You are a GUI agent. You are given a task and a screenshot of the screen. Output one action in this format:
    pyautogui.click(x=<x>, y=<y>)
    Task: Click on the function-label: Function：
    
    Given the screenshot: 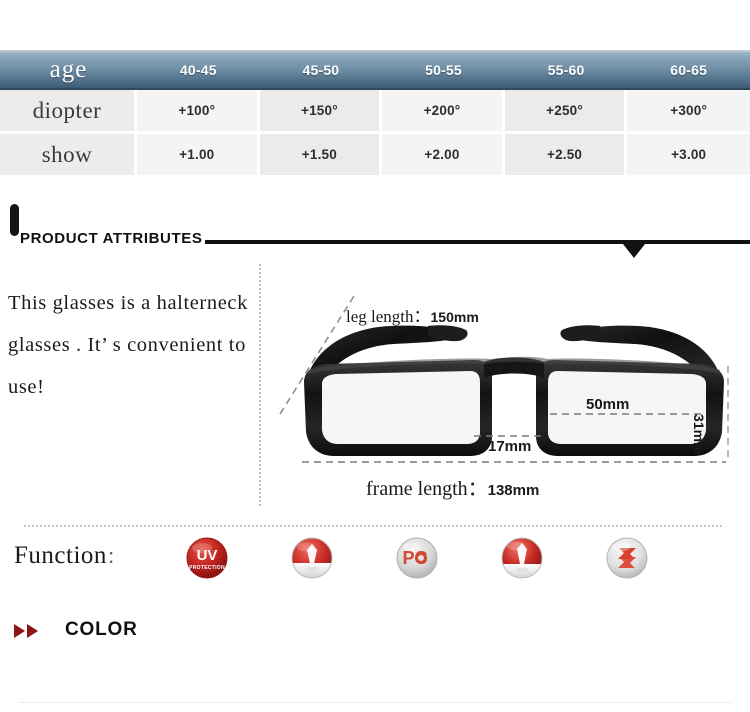 What is the action you would take?
    pyautogui.click(x=69, y=556)
    